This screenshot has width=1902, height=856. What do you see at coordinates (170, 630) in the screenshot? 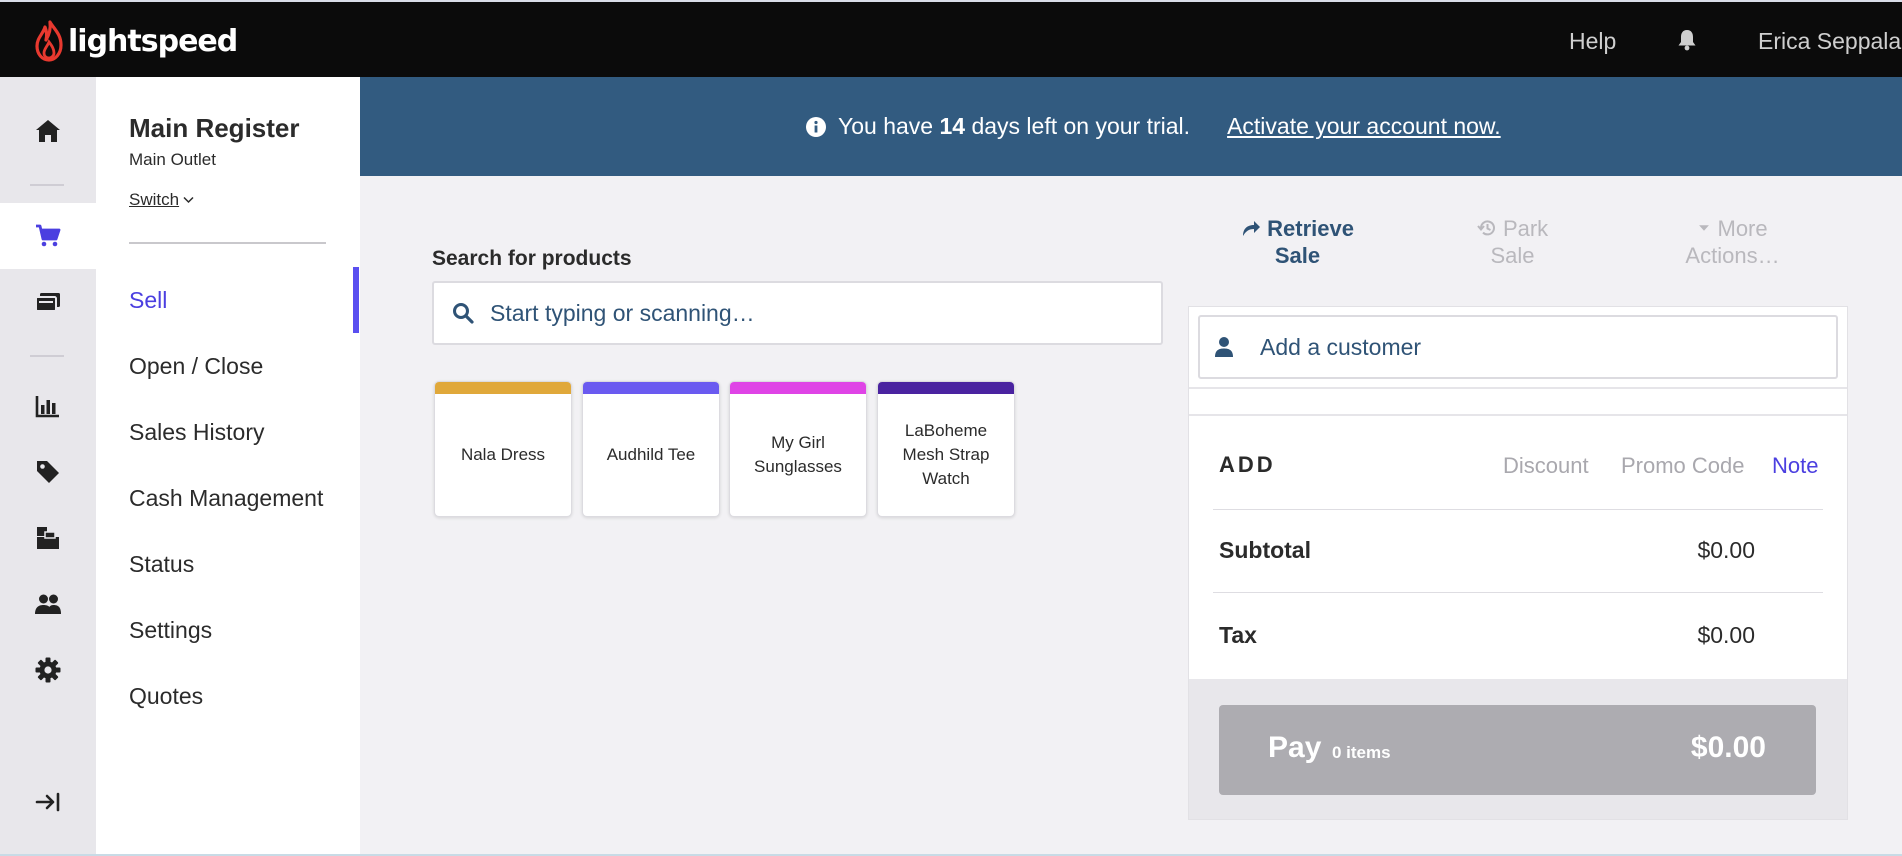
I see `nav-item-settings: Settings` at bounding box center [170, 630].